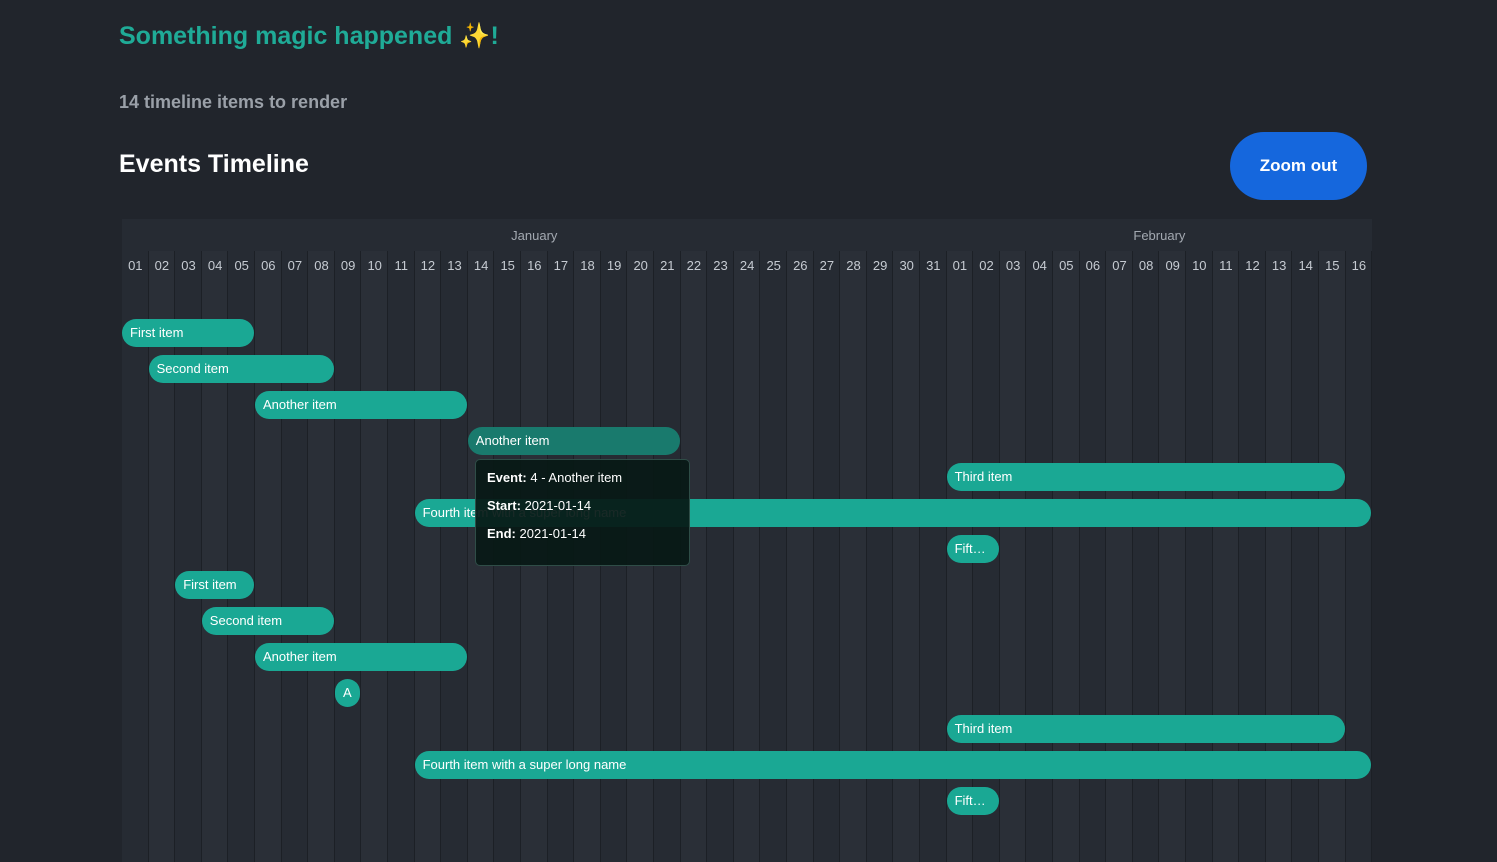 The image size is (1497, 862). I want to click on tooltip-end-row: End: 2021-01-14, so click(537, 533).